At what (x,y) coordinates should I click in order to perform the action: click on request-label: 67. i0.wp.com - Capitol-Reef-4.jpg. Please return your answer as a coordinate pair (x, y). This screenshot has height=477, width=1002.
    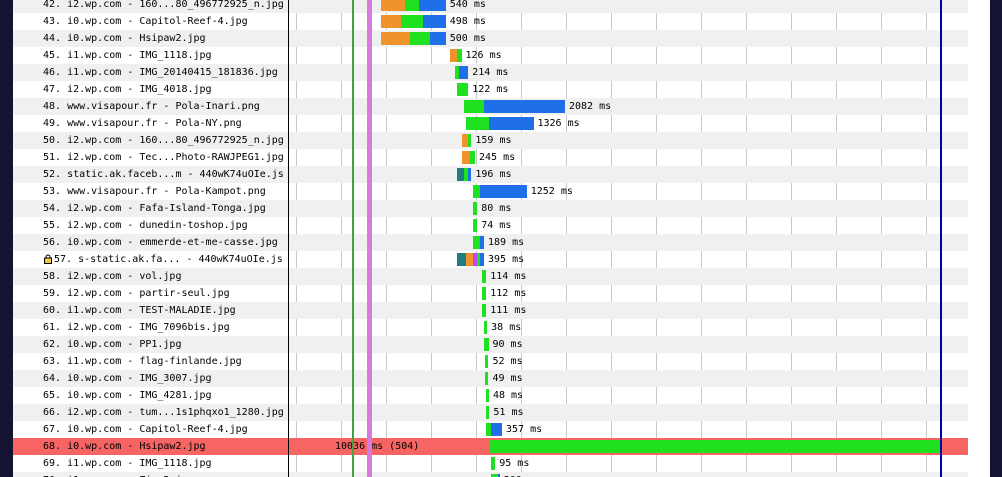
    Looking at the image, I should click on (145, 429).